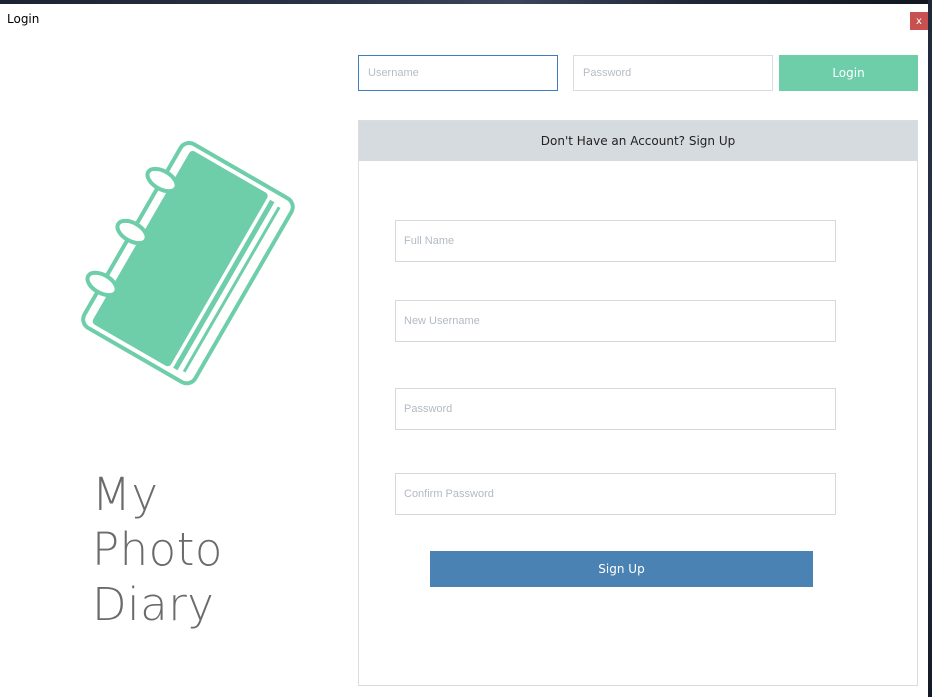 The height and width of the screenshot is (697, 932). Describe the element at coordinates (615, 494) in the screenshot. I see `confirm-password-field` at that location.